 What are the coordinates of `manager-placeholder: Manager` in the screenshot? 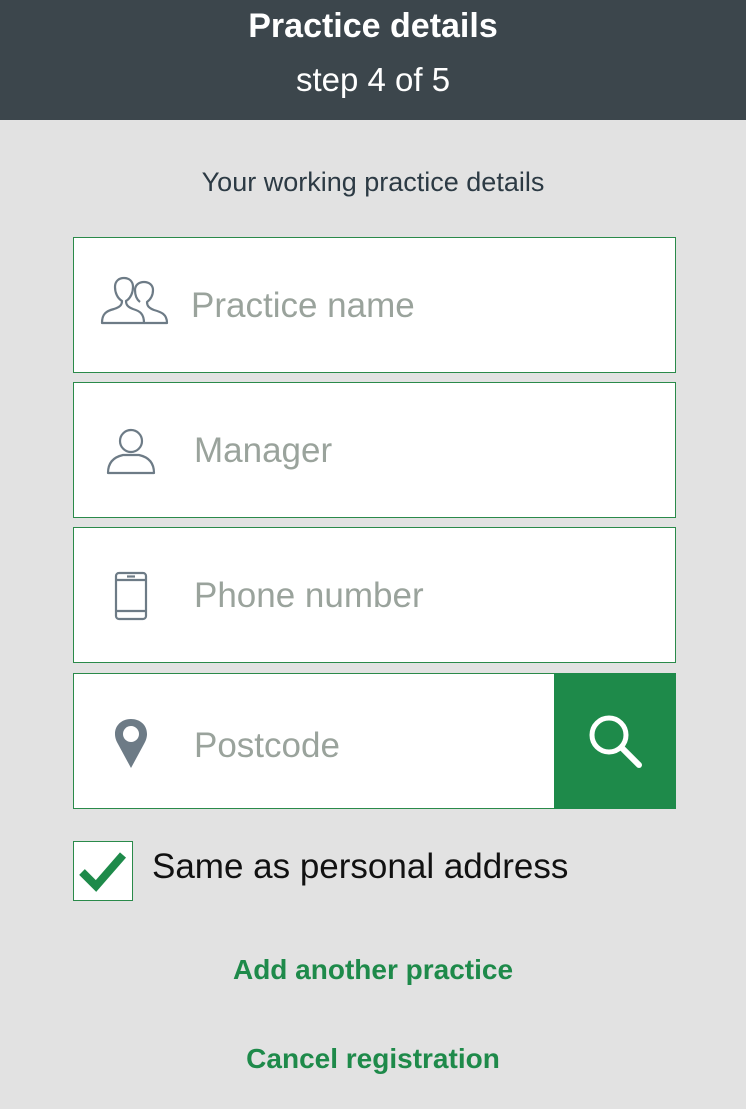 It's located at (263, 450).